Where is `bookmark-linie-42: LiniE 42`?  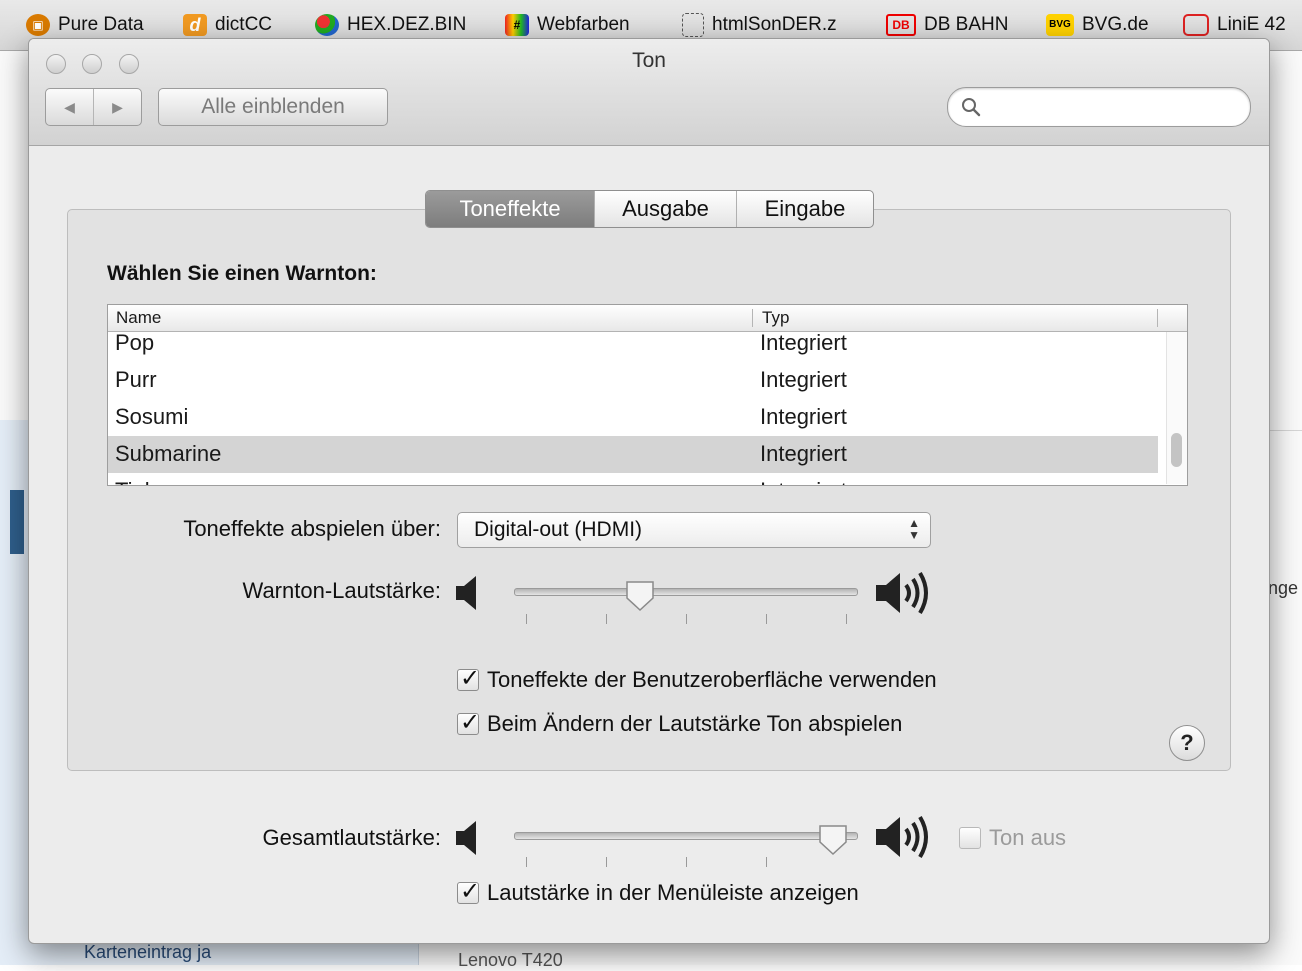 bookmark-linie-42: LiniE 42 is located at coordinates (1234, 25).